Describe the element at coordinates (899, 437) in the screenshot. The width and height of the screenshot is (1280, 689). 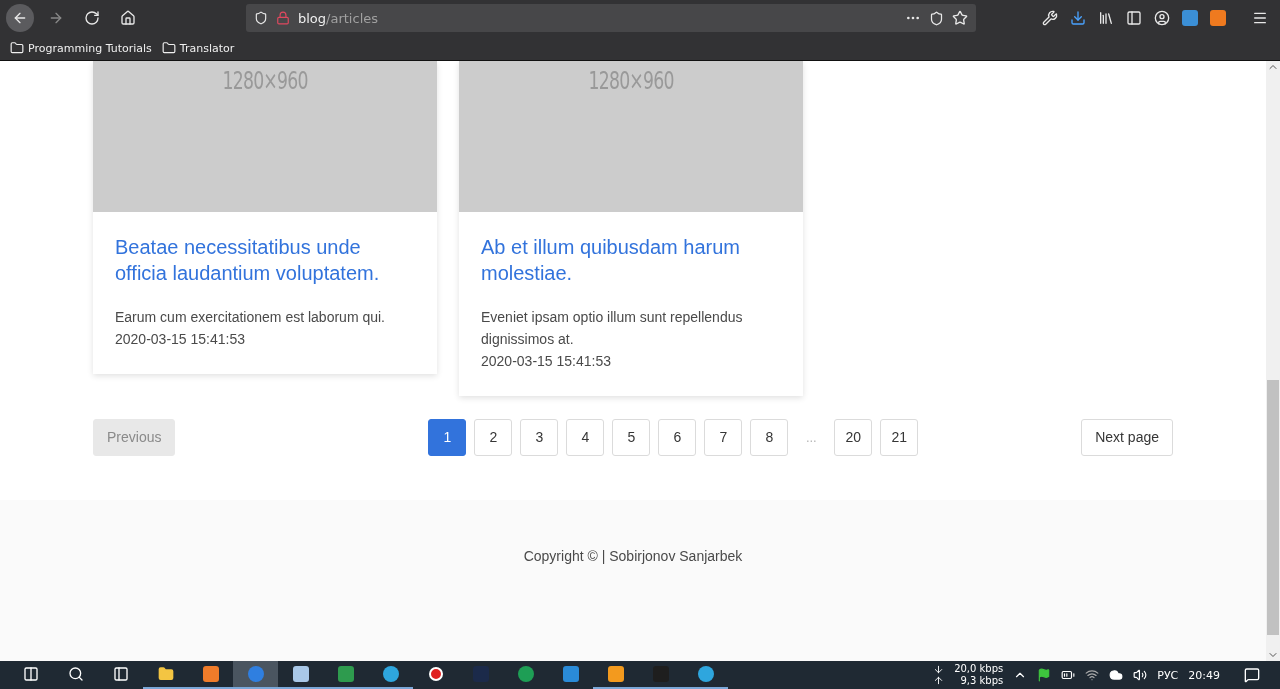
I see `page-link: 21` at that location.